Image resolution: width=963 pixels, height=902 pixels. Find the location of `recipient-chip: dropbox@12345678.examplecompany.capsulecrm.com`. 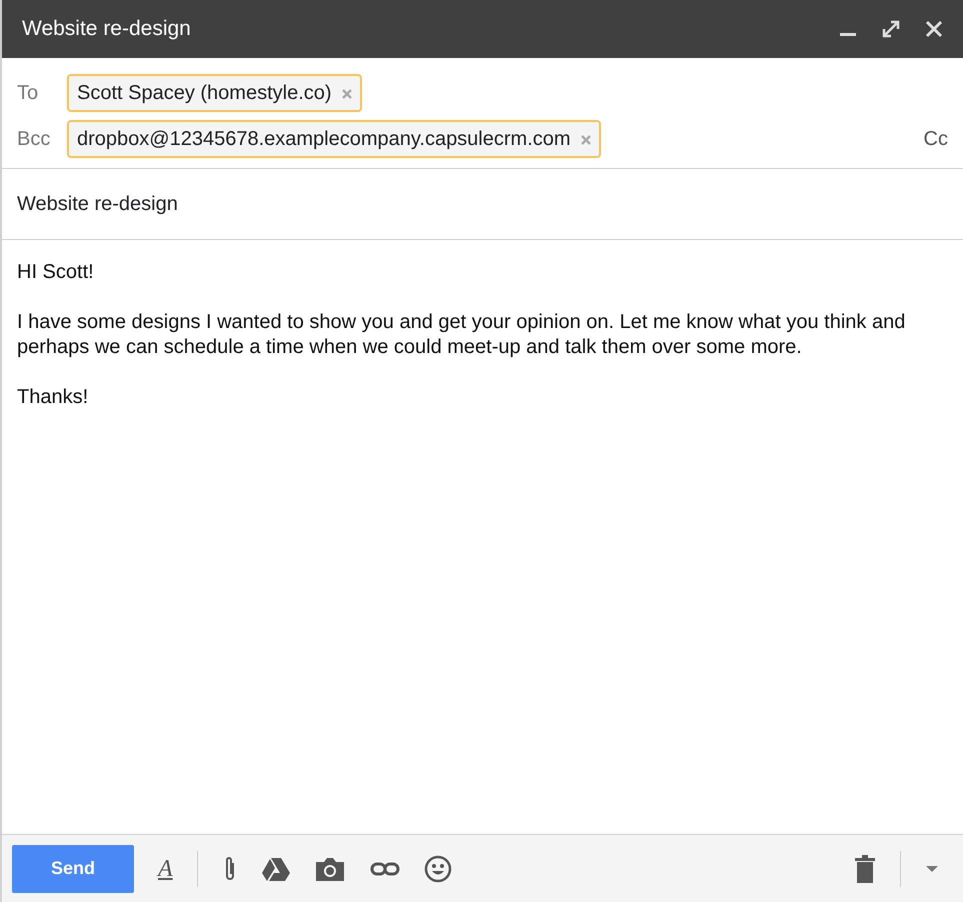

recipient-chip: dropbox@12345678.examplecompany.capsulecrm.com is located at coordinates (334, 139).